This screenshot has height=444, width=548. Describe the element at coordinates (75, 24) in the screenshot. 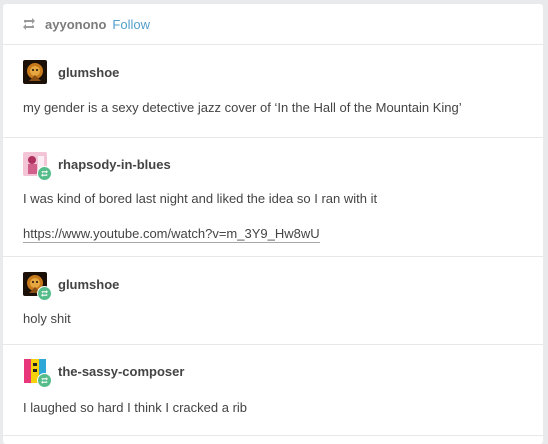

I see `post-author-name: ayyonono` at that location.